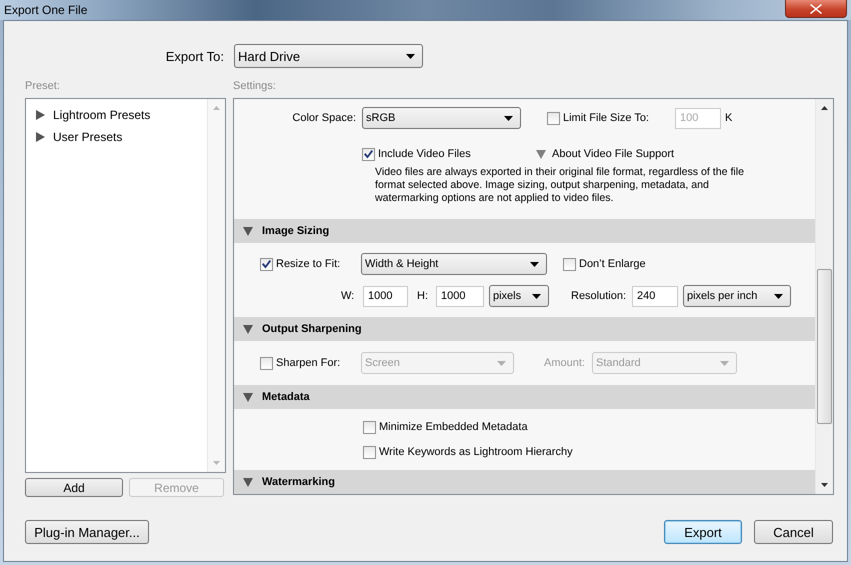 This screenshot has width=851, height=565. What do you see at coordinates (824, 346) in the screenshot?
I see `scroll-thumb` at bounding box center [824, 346].